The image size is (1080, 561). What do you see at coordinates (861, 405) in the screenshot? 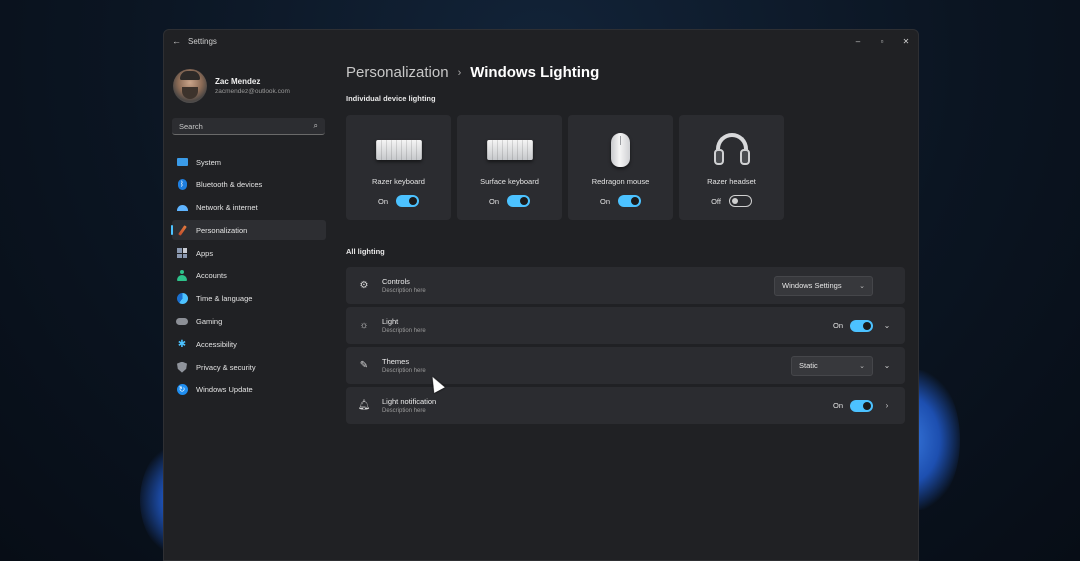
I see `light-notification-toggle` at bounding box center [861, 405].